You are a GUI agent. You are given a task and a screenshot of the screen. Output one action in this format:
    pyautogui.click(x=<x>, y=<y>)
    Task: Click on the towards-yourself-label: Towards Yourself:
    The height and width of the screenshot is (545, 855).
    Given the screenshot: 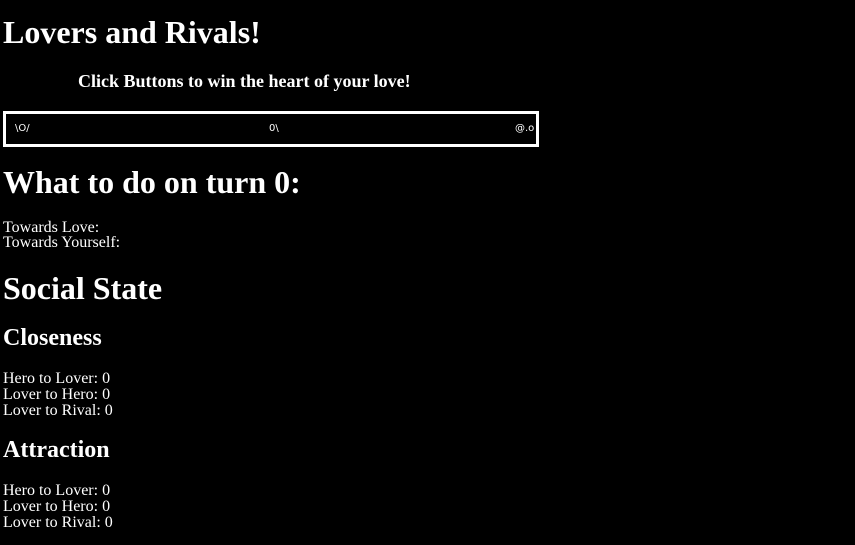 What is the action you would take?
    pyautogui.click(x=62, y=242)
    